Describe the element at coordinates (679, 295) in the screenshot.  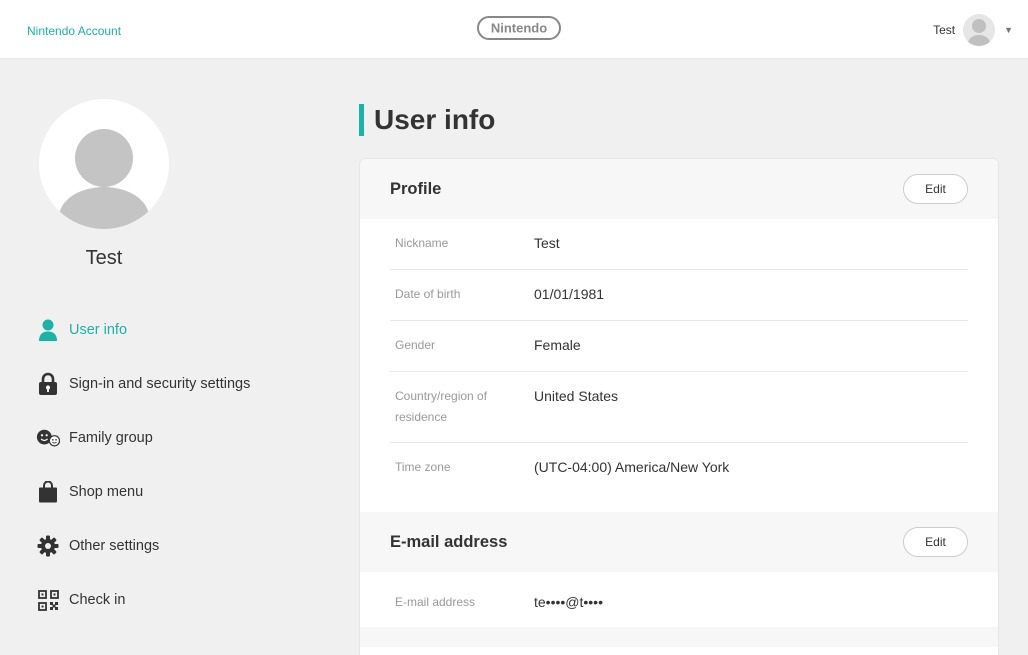
I see `table-row: Date of birth 01/01/1981` at that location.